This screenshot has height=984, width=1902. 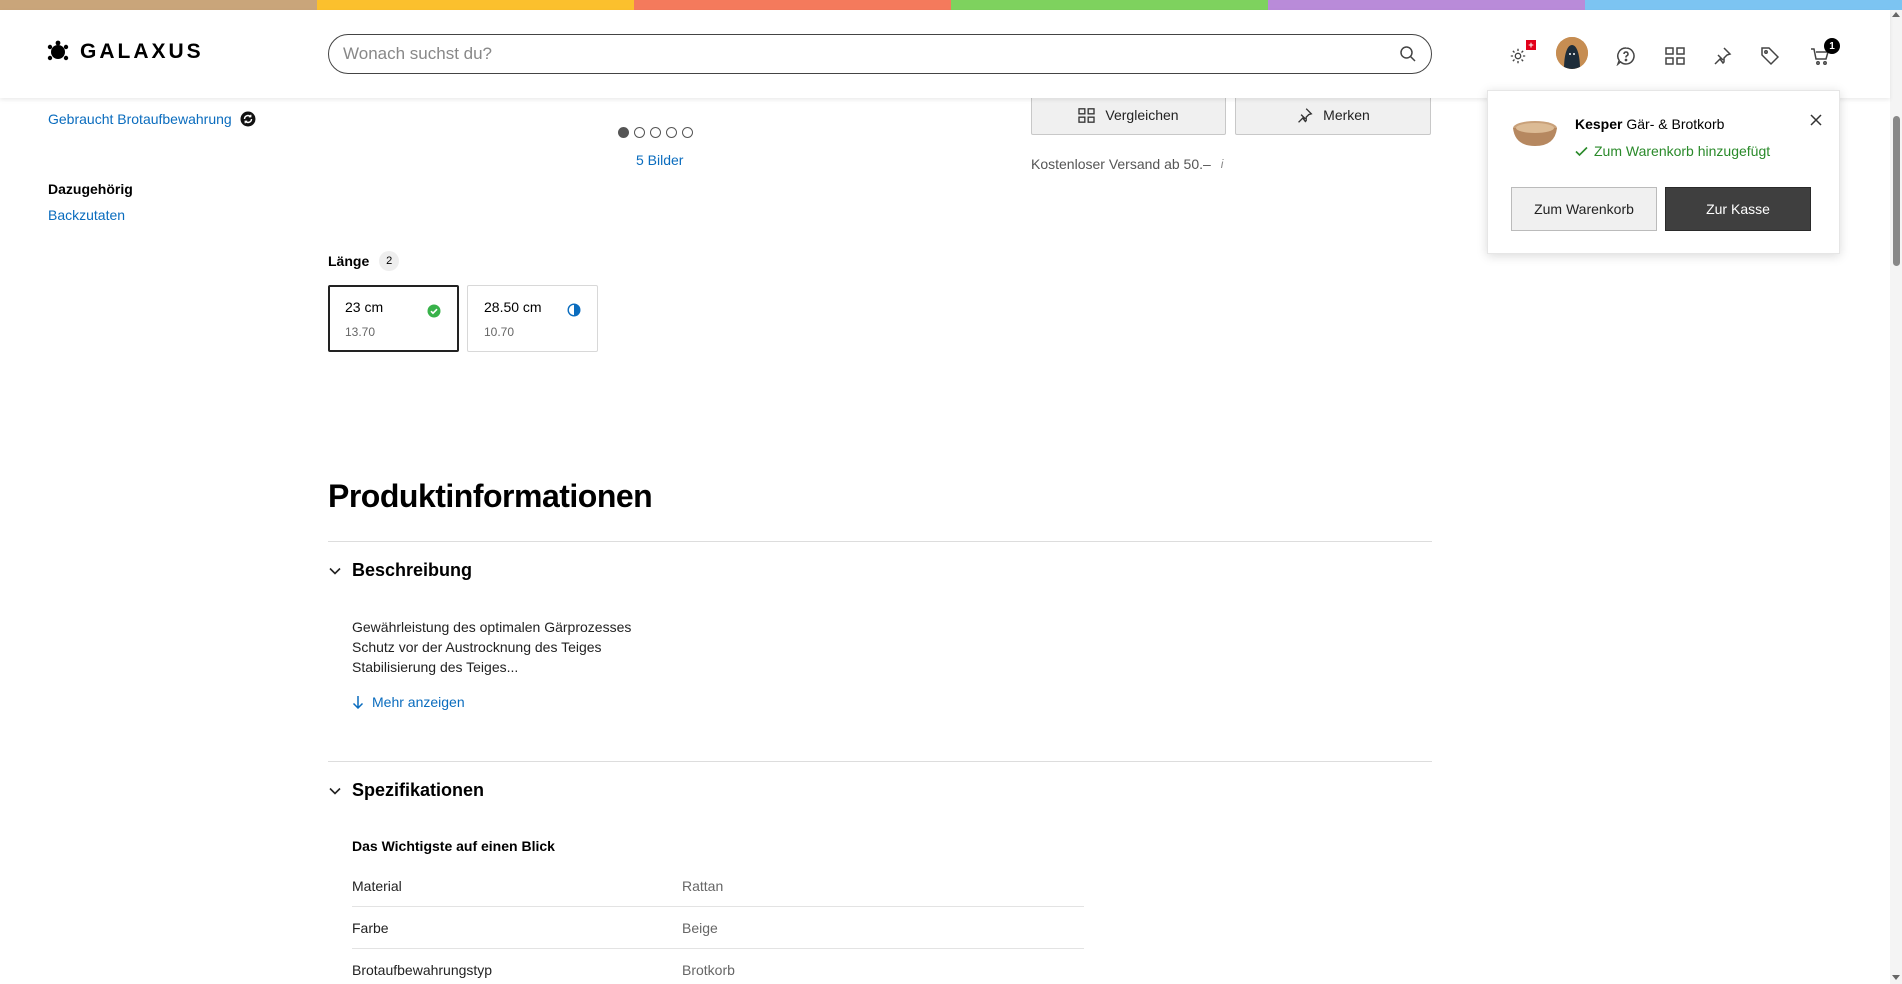 I want to click on description-heading: Beschreibung, so click(x=412, y=570).